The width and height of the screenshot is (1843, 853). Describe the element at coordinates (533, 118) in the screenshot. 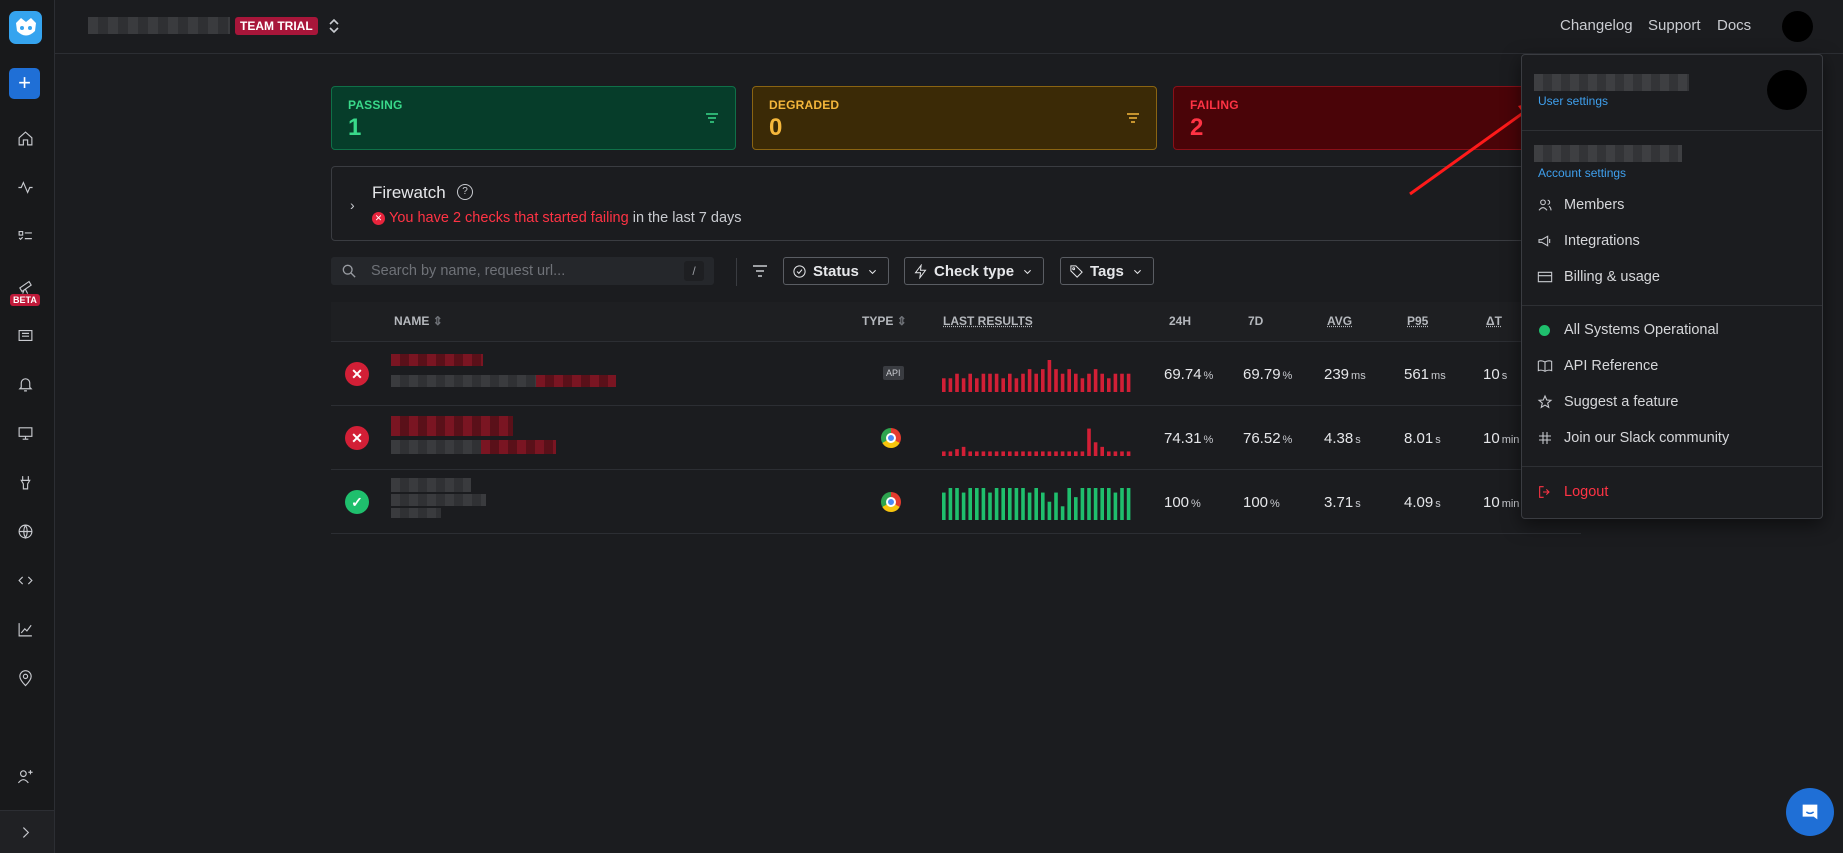

I see `passing-card: PASSING 1` at that location.